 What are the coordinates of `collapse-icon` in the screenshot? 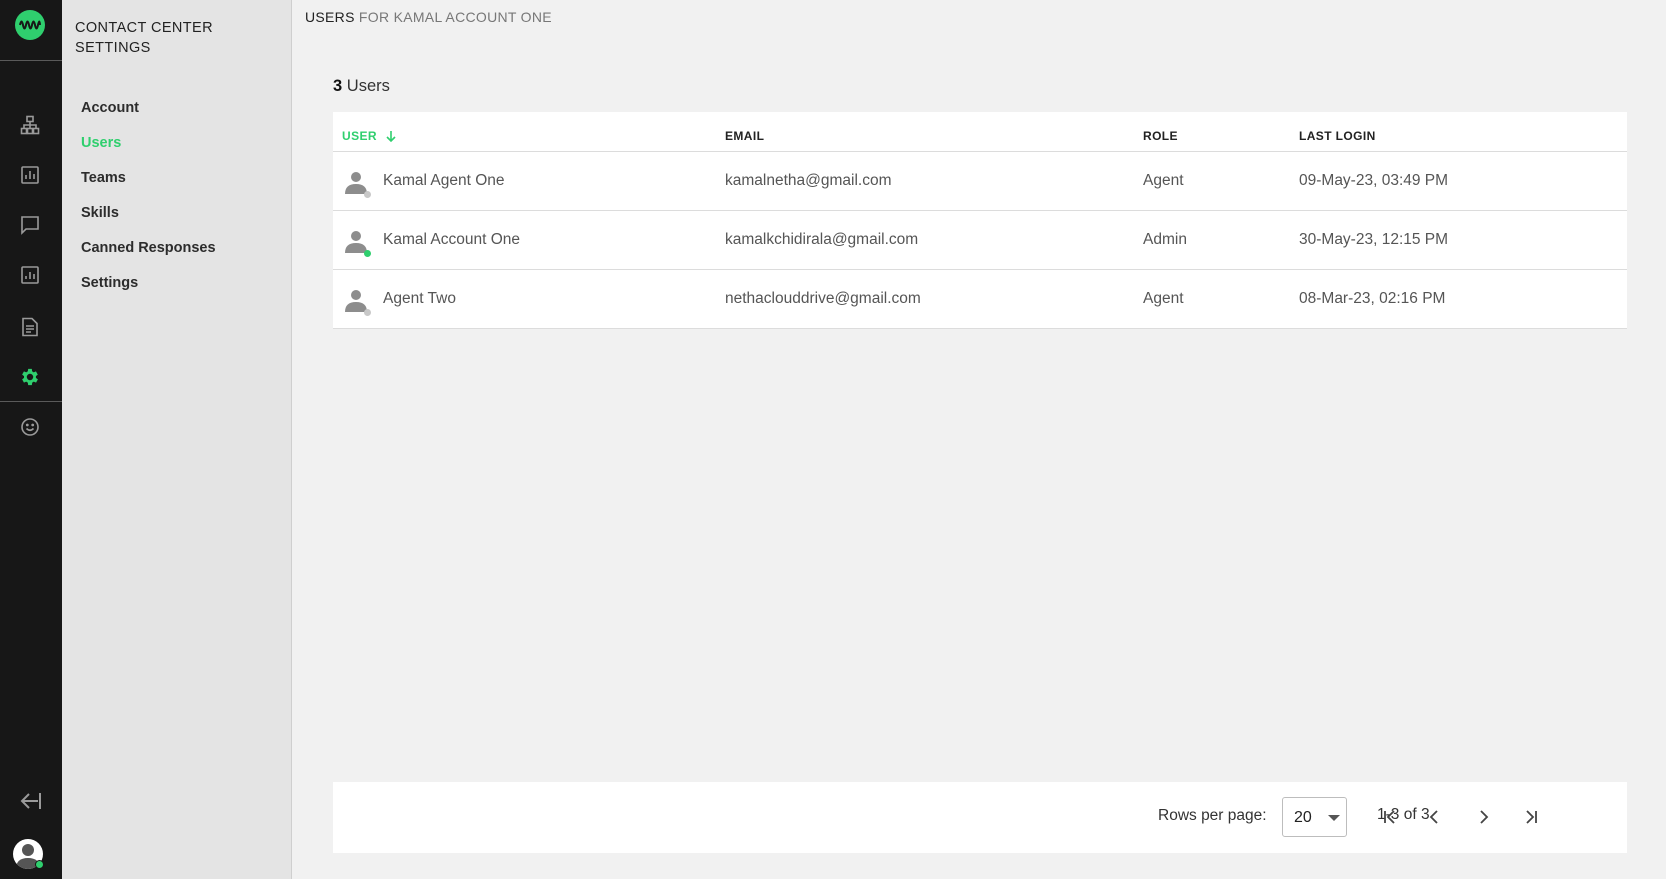 It's located at (30, 801).